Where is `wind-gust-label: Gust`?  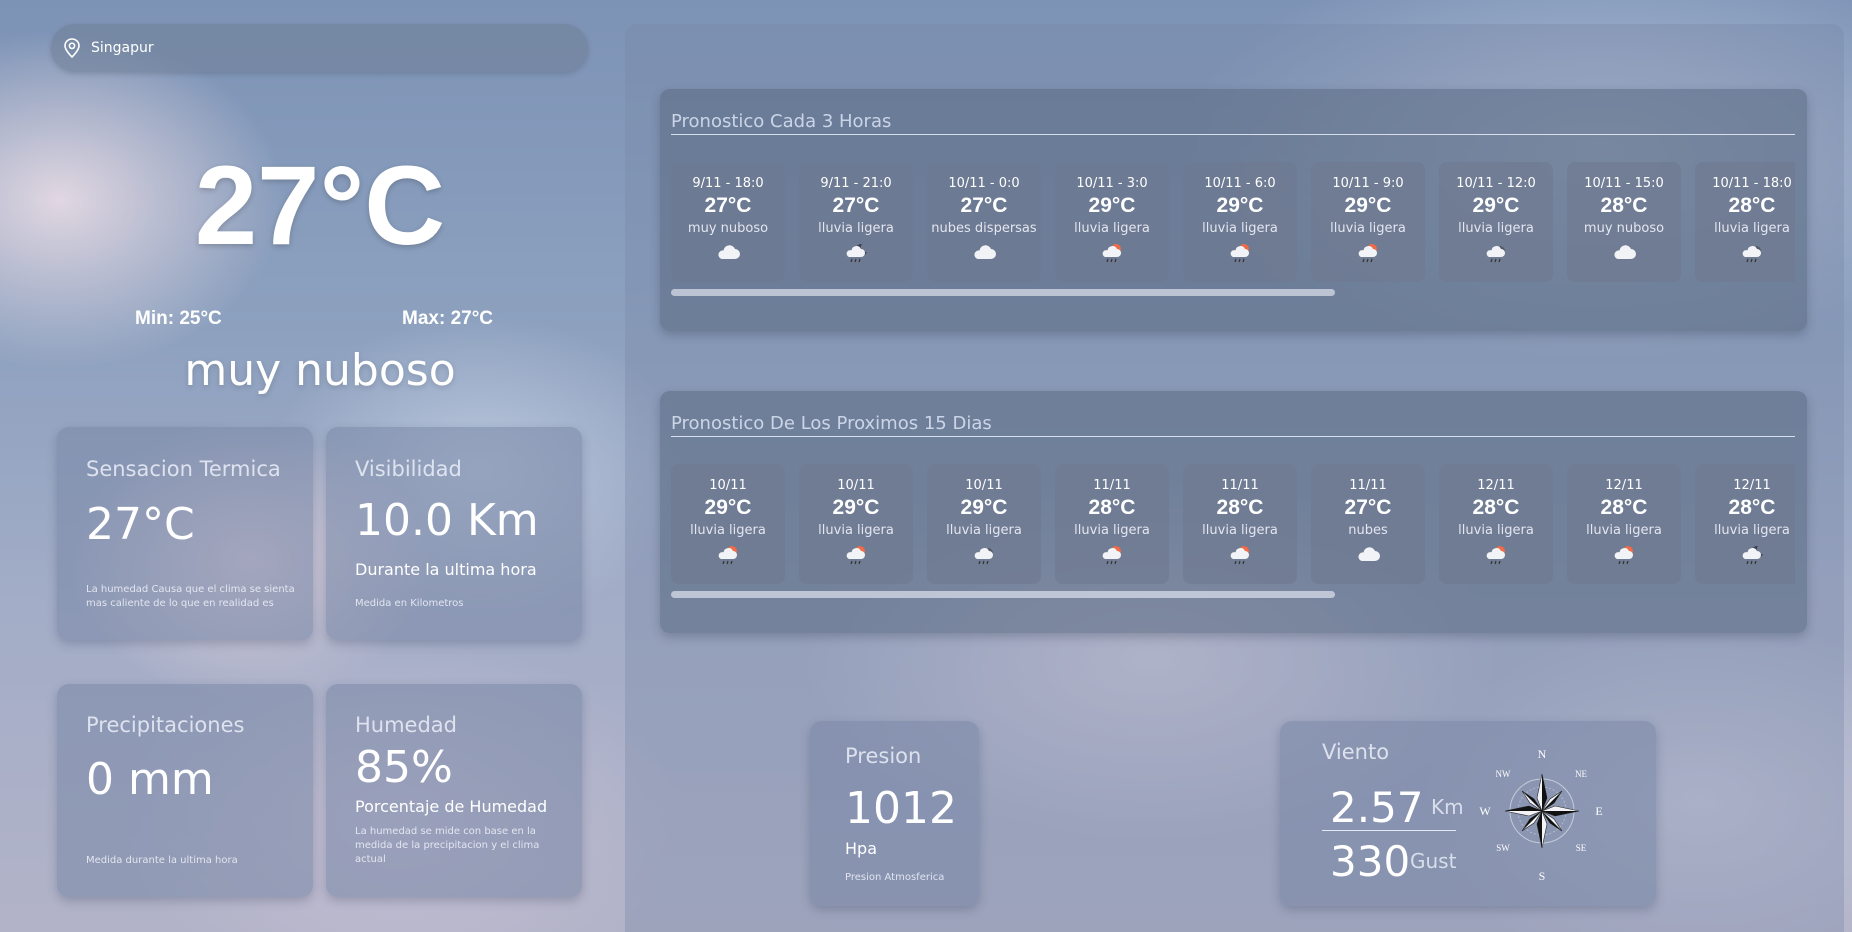 wind-gust-label: Gust is located at coordinates (1433, 861).